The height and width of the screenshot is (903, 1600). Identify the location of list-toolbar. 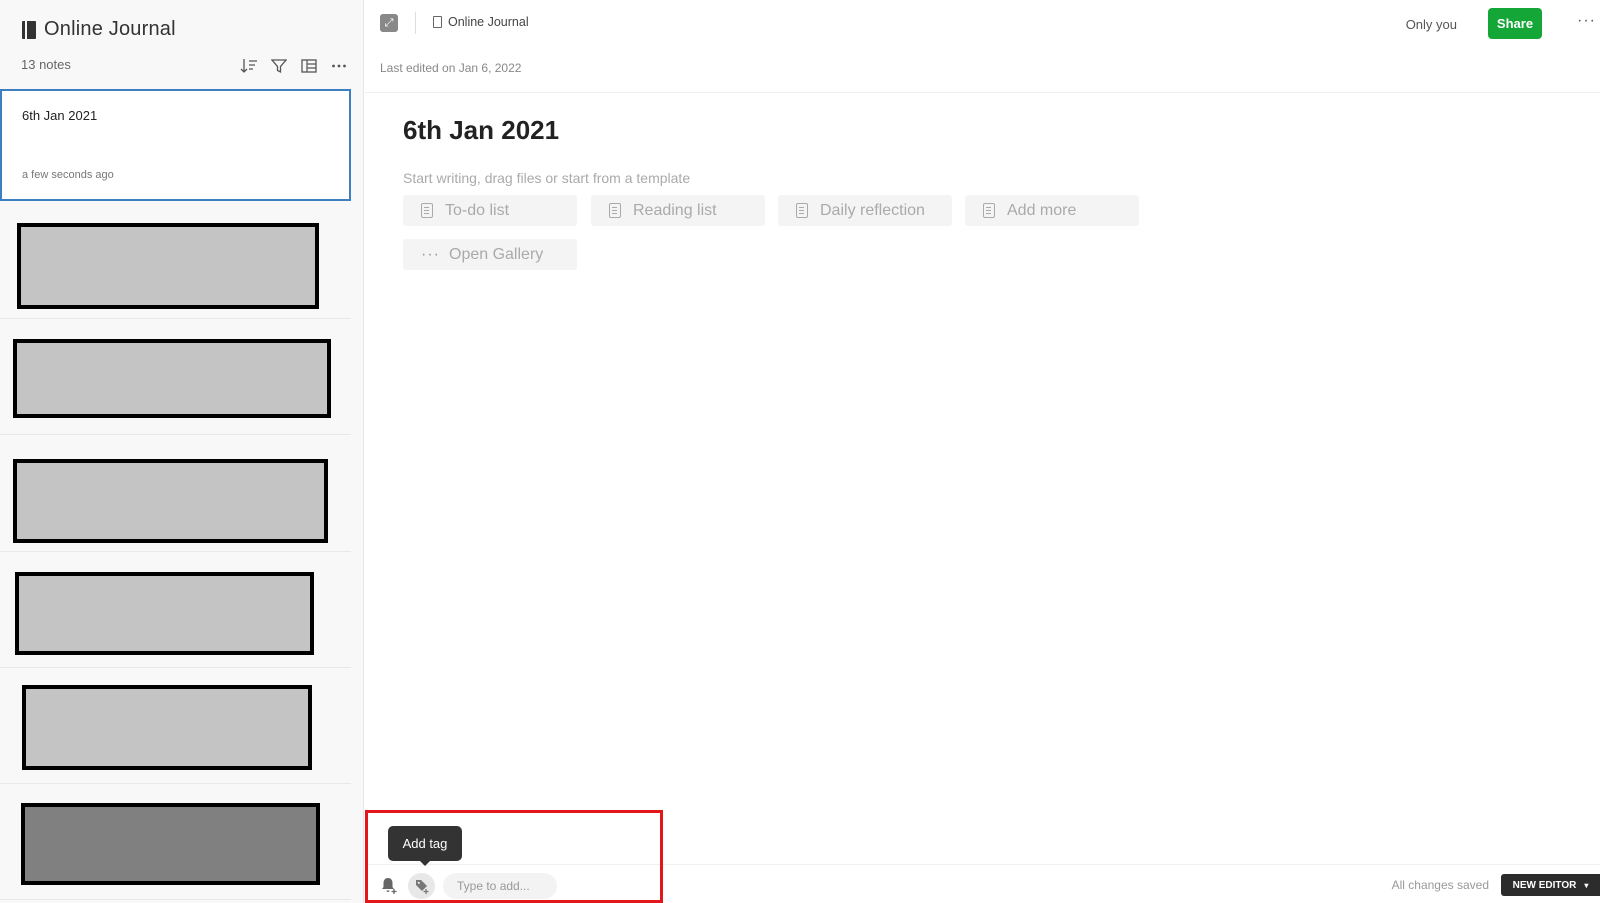
(294, 66).